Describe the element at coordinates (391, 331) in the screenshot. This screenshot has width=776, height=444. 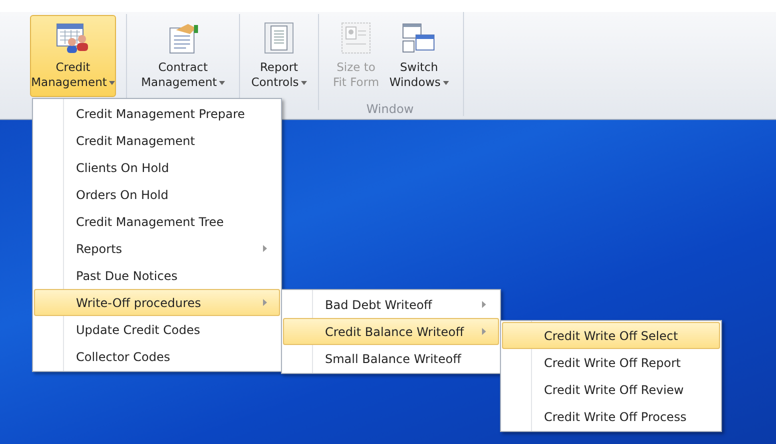
I see `menu-item: Credit Balance Writeoff` at that location.